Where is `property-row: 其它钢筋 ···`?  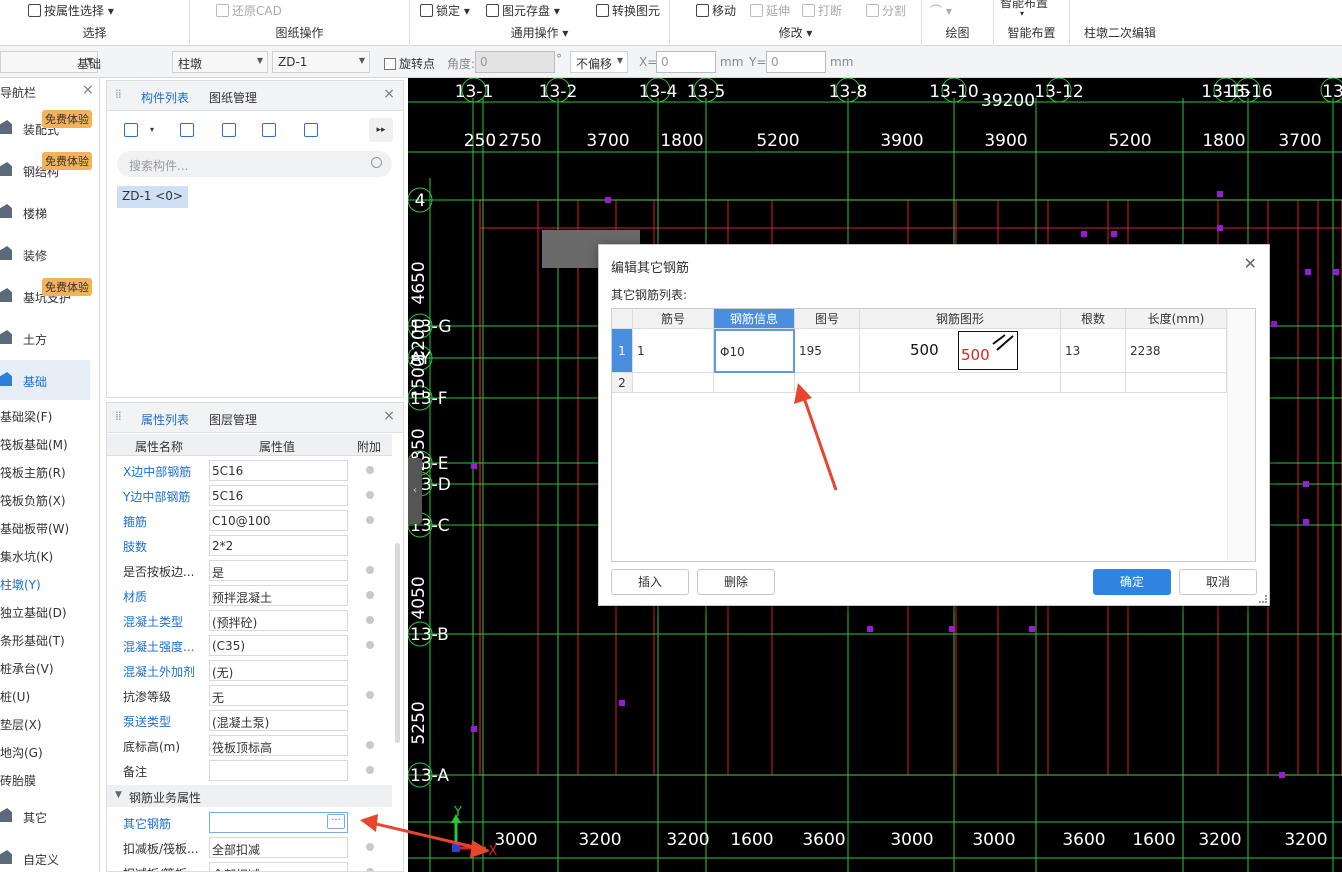
property-row: 其它钢筋 ··· is located at coordinates (249, 822).